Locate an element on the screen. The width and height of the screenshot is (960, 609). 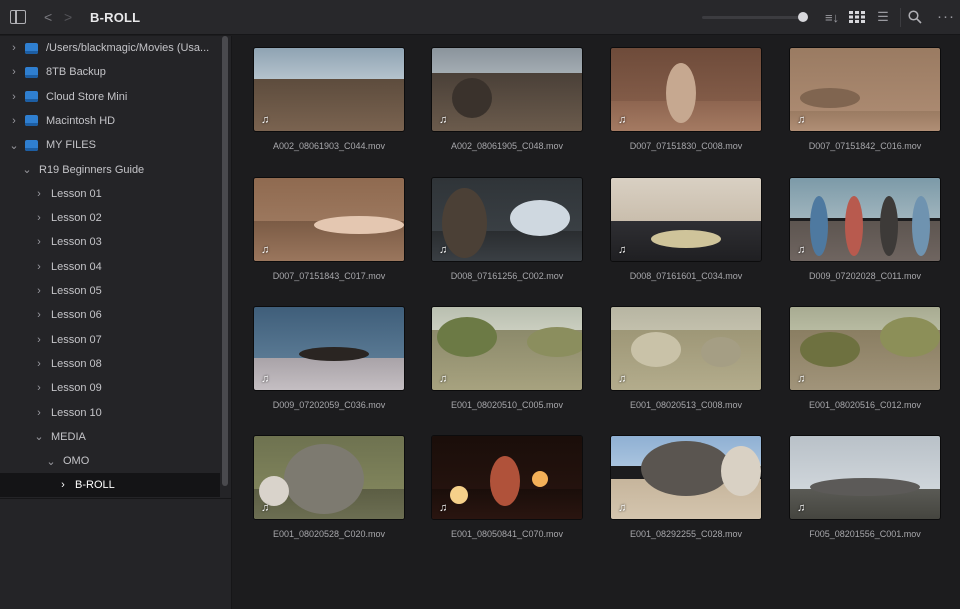
sidebar-drive-item: › Macintosh HD is located at coordinates (110, 121).